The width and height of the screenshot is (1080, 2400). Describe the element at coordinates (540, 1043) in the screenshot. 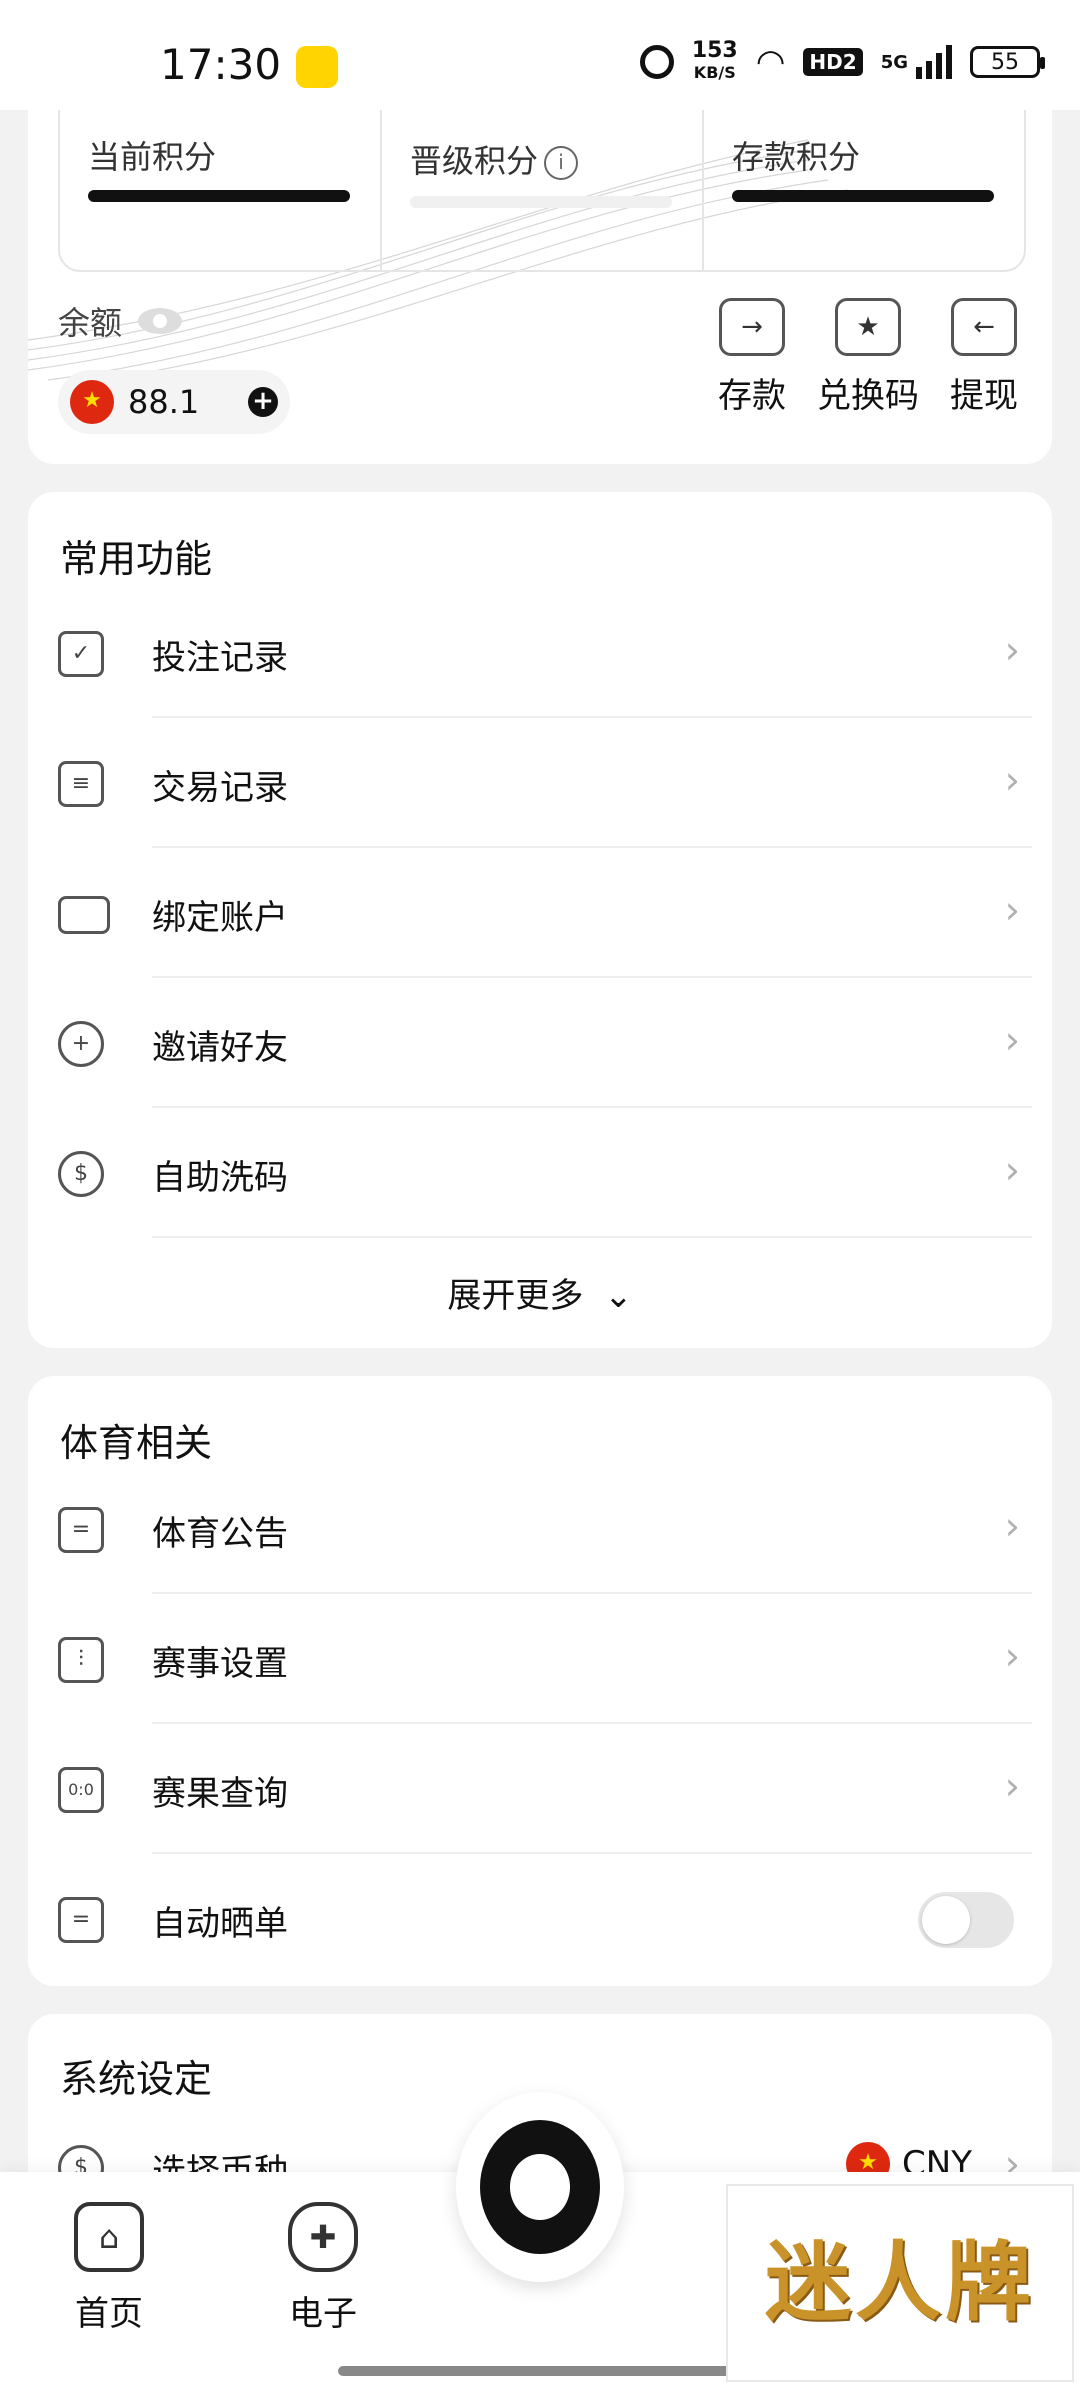

I see `menu-item-invite-friend: + 邀请好友 ›` at that location.